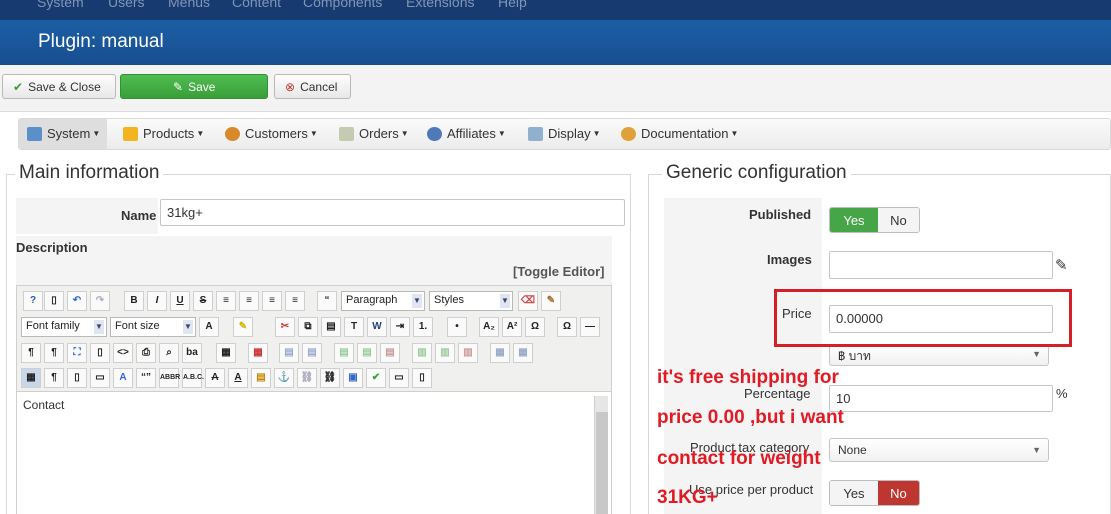 Image resolution: width=1111 pixels, height=514 pixels. What do you see at coordinates (528, 301) in the screenshot?
I see `eraser-icon: ⌫` at bounding box center [528, 301].